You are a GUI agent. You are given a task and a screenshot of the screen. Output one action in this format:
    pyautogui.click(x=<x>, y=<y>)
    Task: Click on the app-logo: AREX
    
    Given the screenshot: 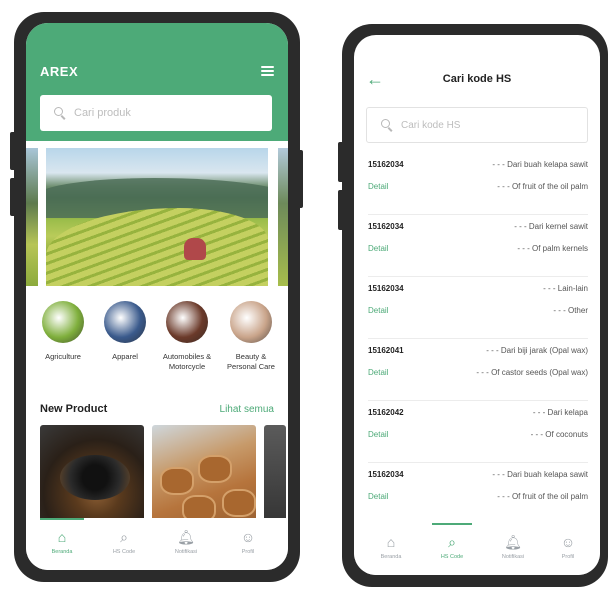 What is the action you would take?
    pyautogui.click(x=59, y=71)
    